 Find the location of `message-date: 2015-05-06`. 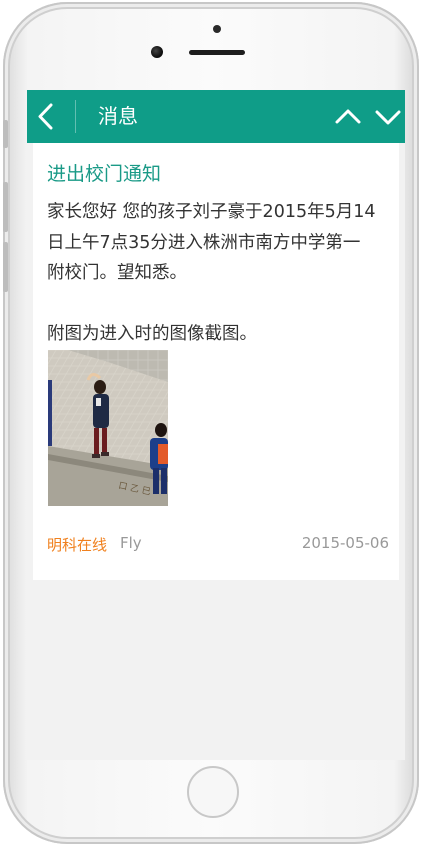

message-date: 2015-05-06 is located at coordinates (345, 543).